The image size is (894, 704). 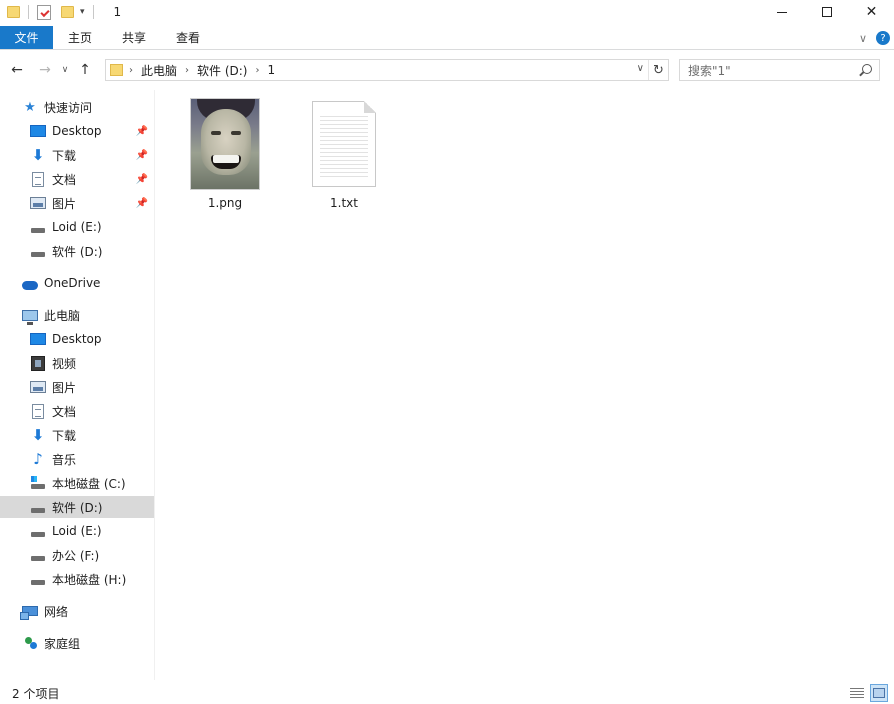 I want to click on ribbon-right-controls: ∨ ?, so click(x=873, y=38).